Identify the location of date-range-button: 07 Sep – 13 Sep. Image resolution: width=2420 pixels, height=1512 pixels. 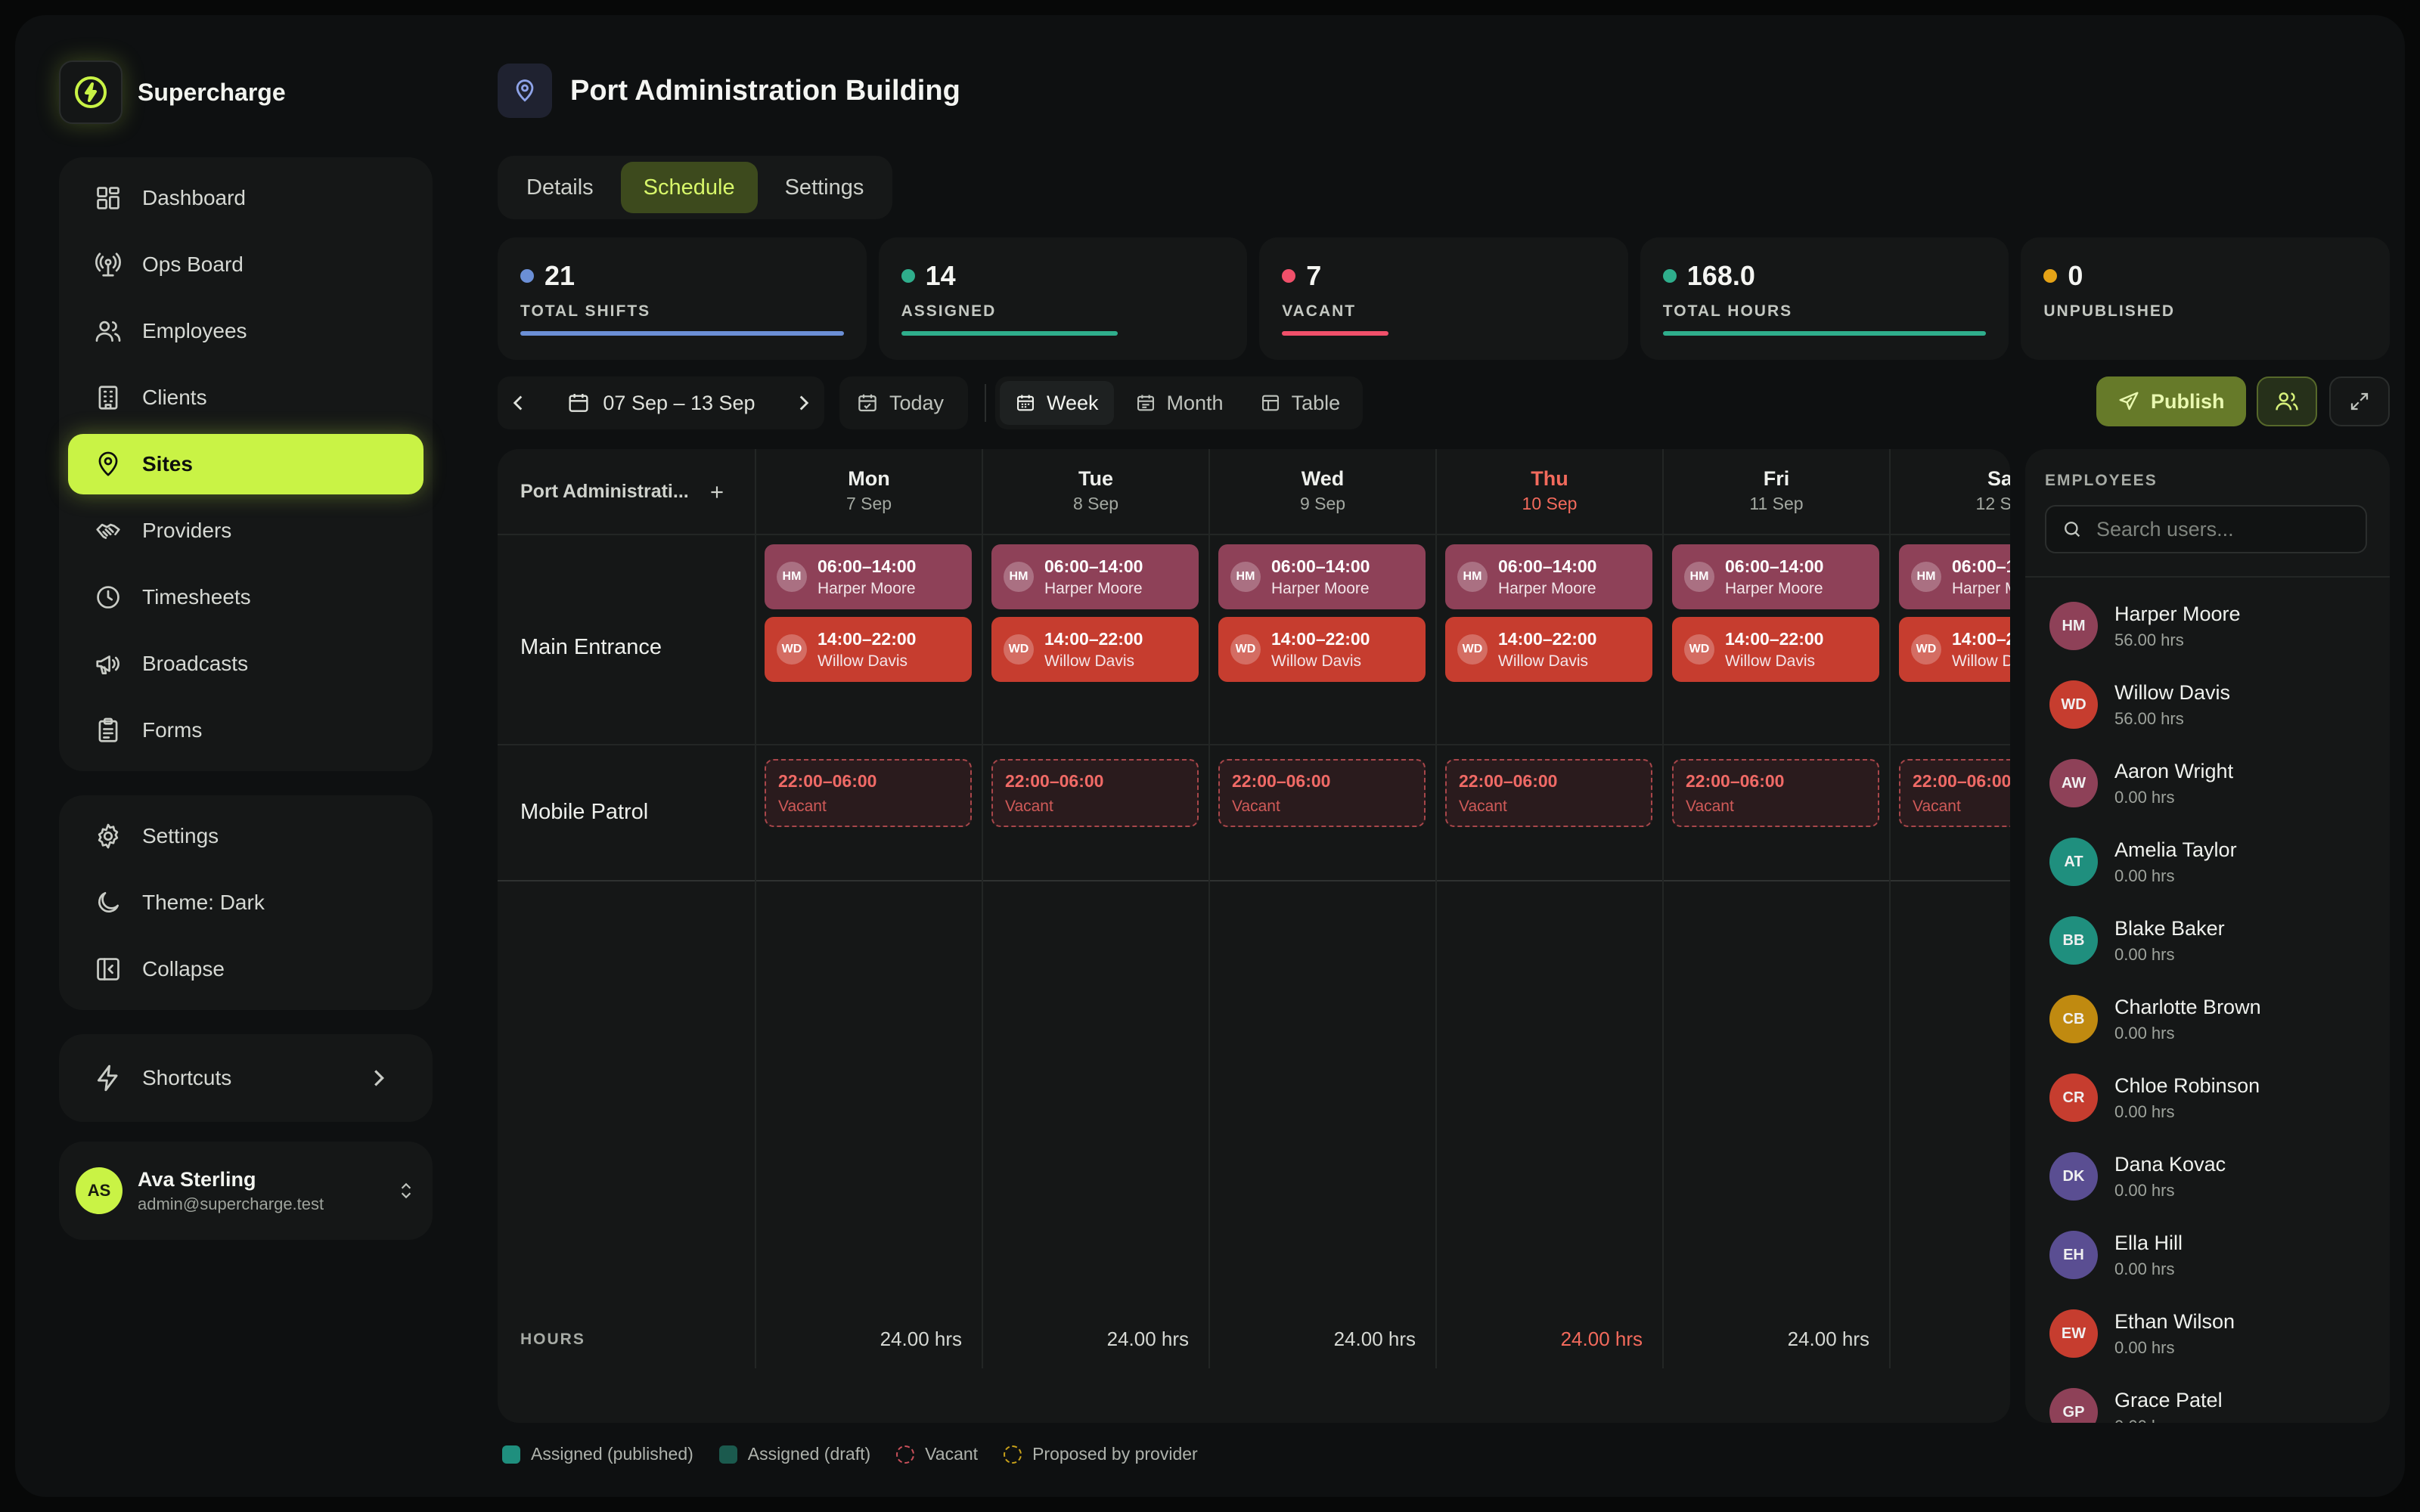
(660, 403).